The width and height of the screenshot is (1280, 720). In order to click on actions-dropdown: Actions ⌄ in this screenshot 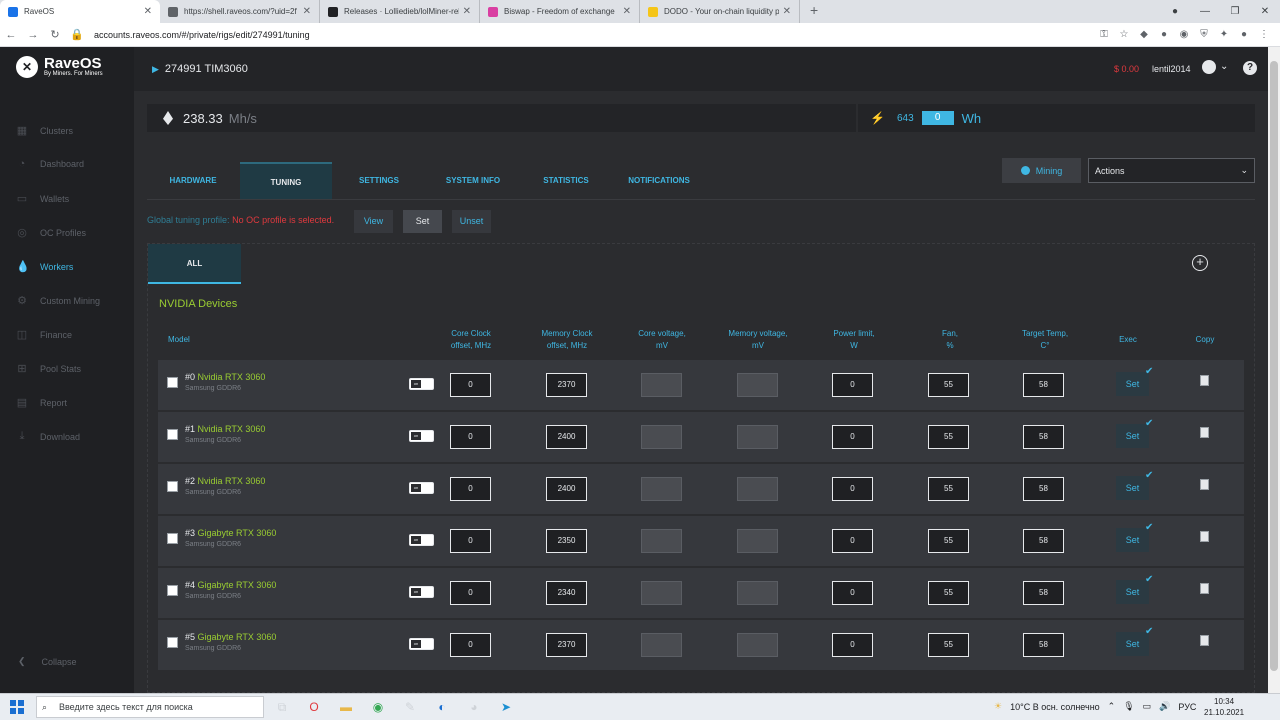, I will do `click(1171, 170)`.